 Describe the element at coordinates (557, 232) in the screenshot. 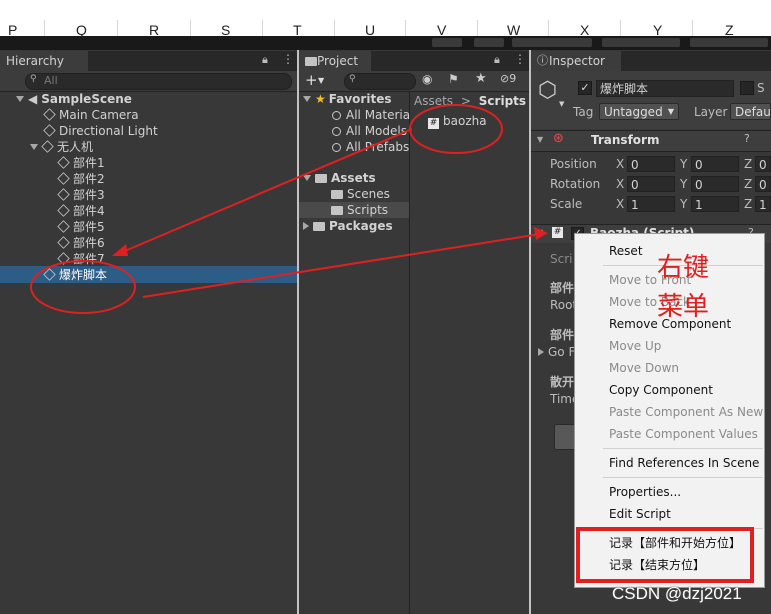

I see `csharp-script-icon: #` at that location.